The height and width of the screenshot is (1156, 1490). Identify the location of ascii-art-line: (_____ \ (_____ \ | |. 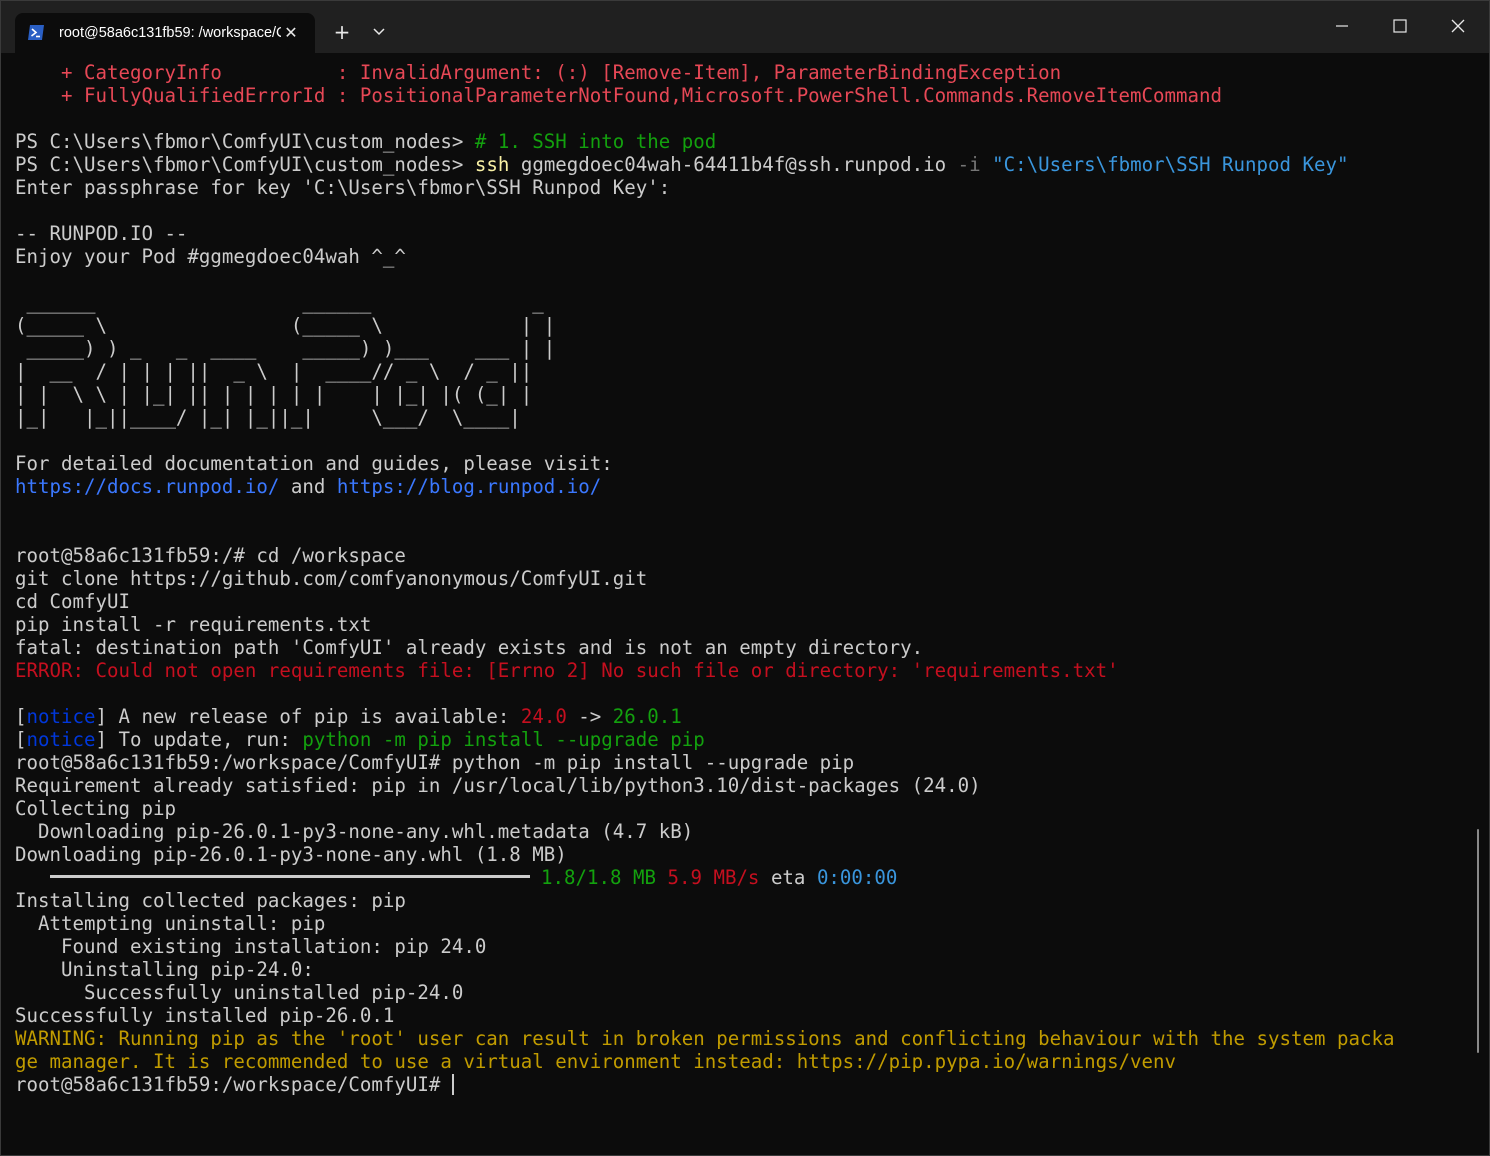
(285, 325).